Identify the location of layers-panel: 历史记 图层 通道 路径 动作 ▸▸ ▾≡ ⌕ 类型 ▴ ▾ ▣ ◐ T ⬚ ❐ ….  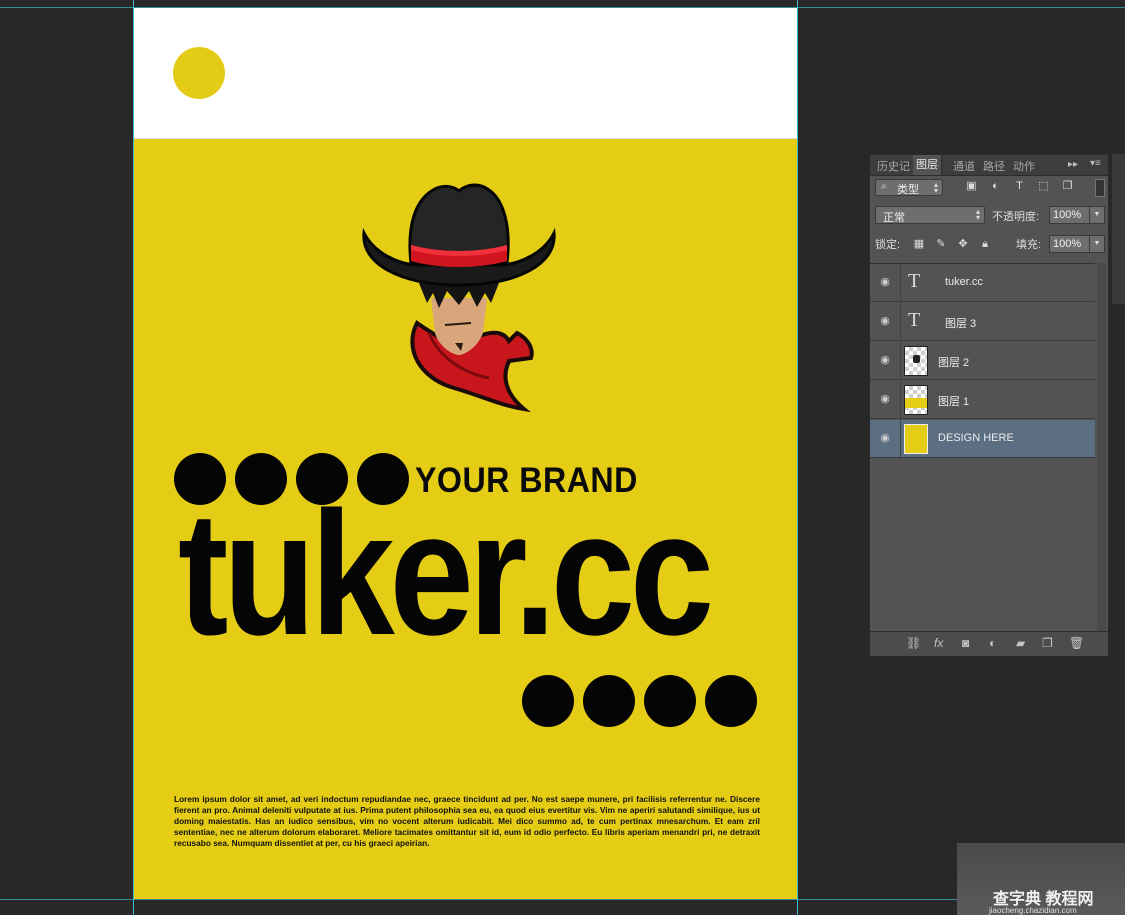
(989, 405).